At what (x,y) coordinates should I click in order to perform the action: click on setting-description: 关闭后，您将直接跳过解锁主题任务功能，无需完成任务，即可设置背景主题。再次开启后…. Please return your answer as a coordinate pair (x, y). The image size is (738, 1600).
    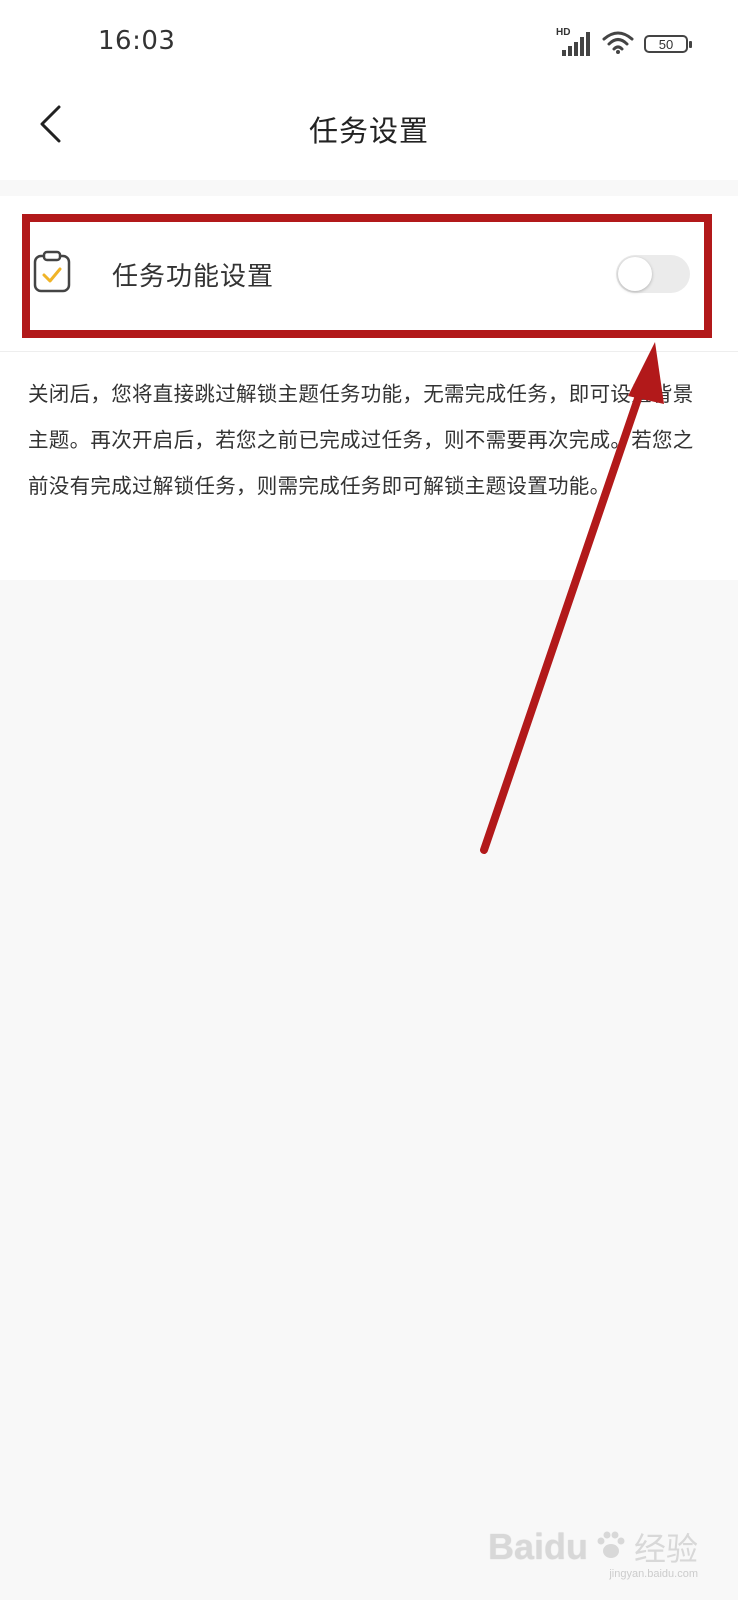
    Looking at the image, I should click on (361, 440).